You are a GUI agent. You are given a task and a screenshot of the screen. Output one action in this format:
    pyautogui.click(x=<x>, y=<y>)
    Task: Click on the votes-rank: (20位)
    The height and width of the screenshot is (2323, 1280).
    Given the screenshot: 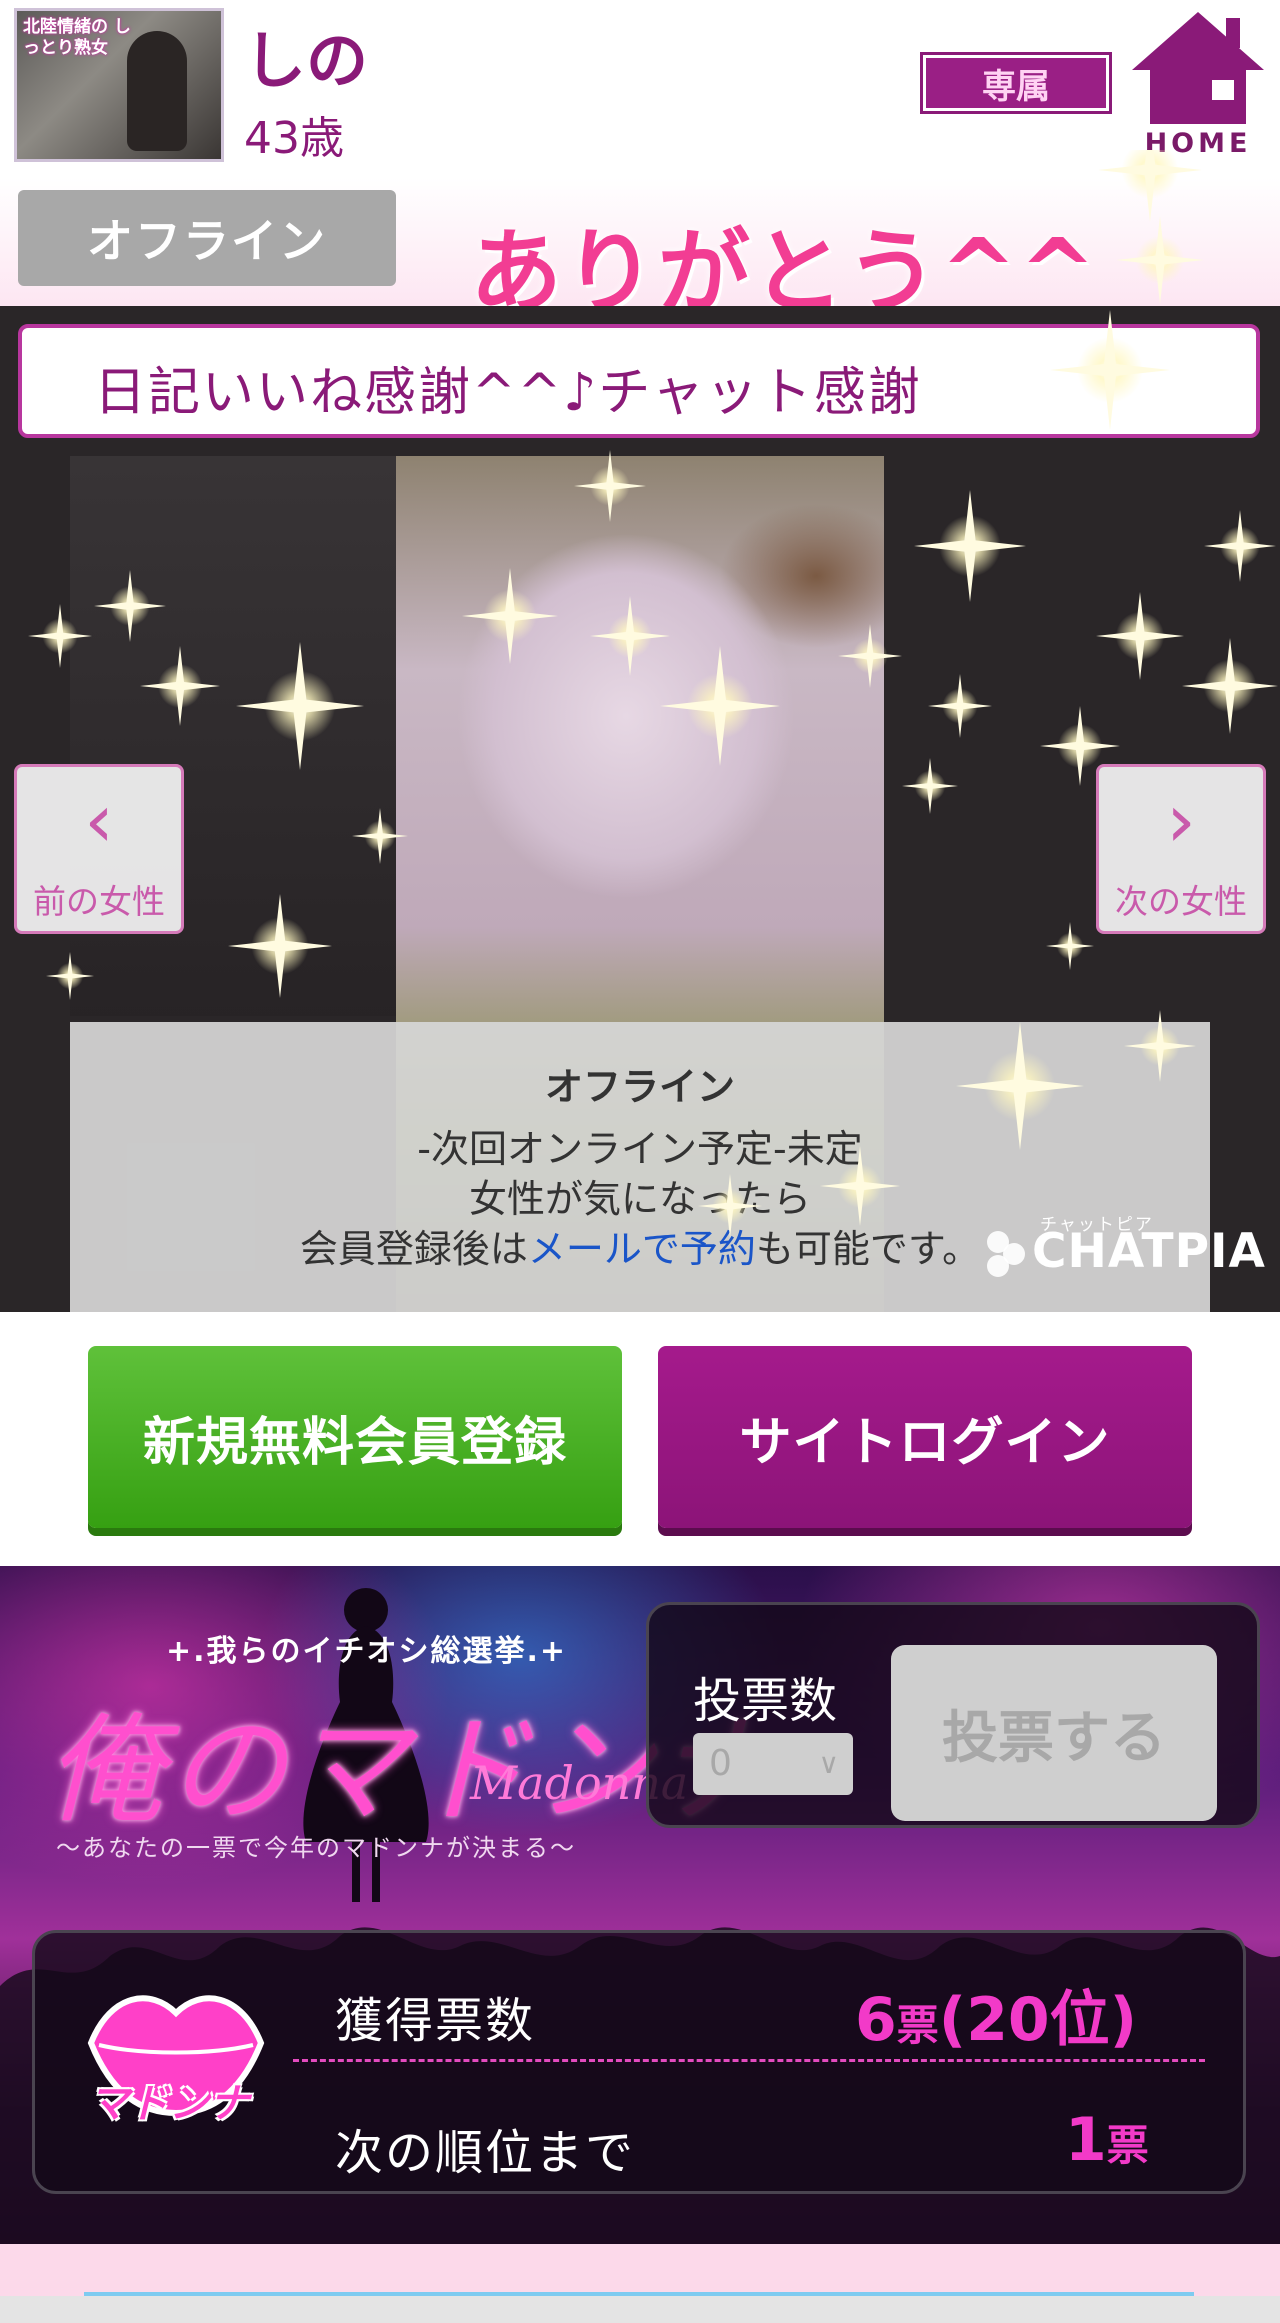 What is the action you would take?
    pyautogui.click(x=1038, y=2020)
    